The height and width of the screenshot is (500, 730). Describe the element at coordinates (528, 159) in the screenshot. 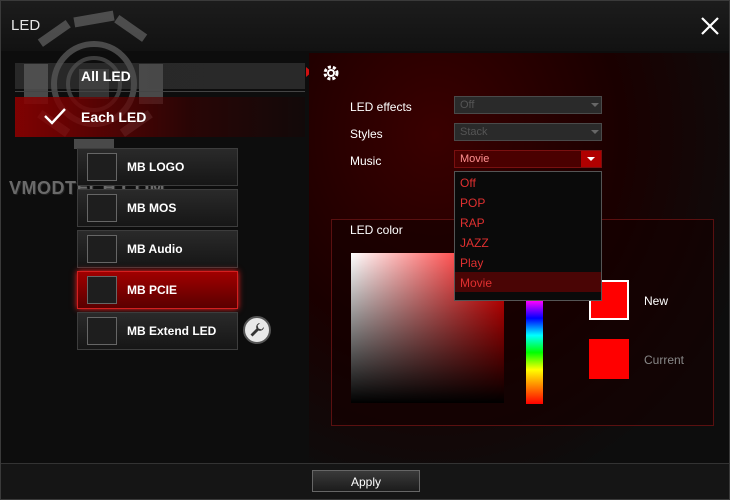

I see `music-select: Movie` at that location.